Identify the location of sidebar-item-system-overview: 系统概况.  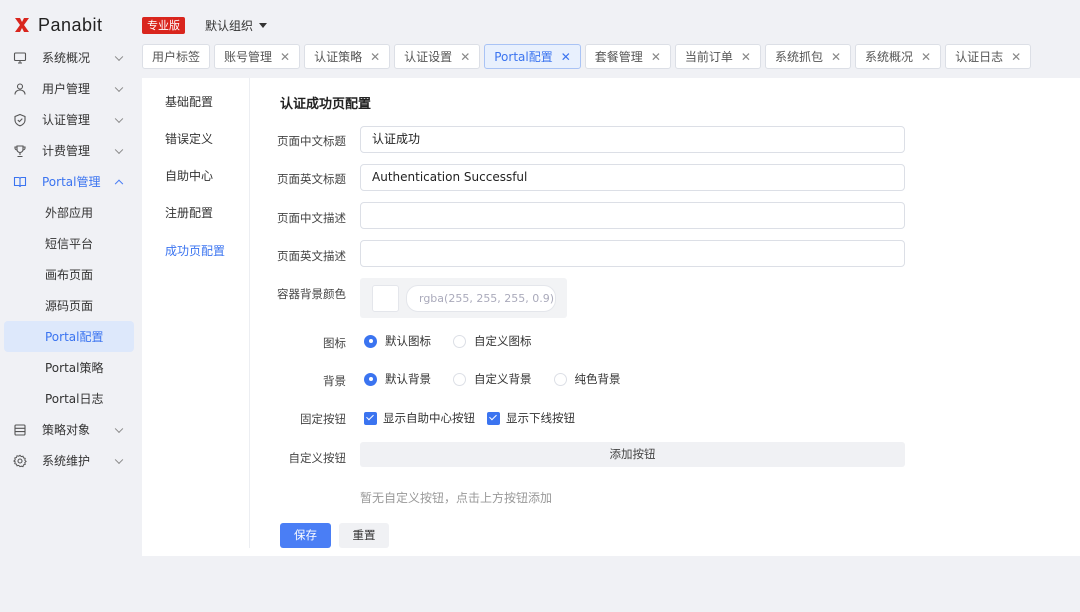
(70, 57).